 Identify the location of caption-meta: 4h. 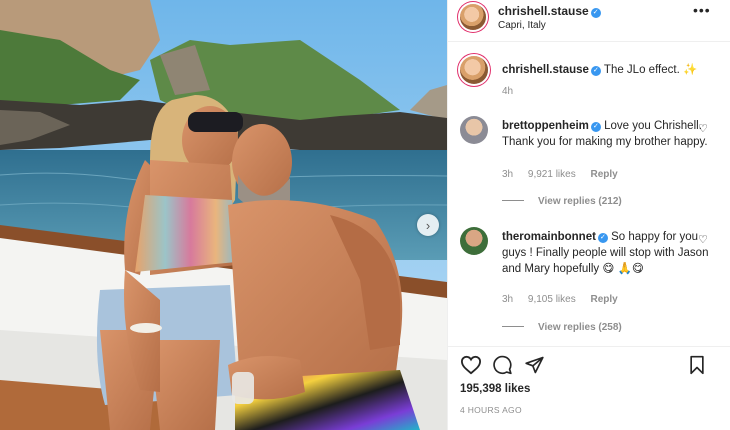
(513, 91).